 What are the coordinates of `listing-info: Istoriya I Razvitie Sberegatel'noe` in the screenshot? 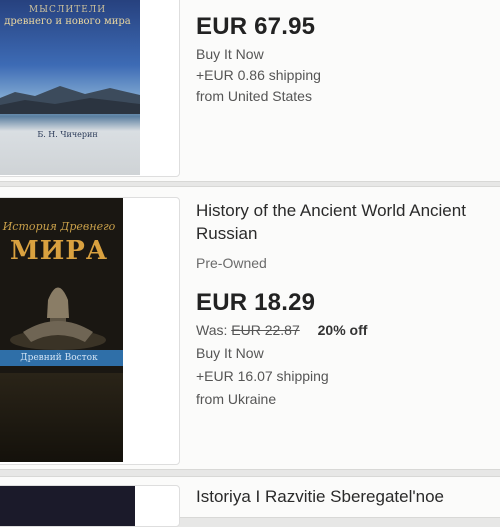 It's located at (348, 496).